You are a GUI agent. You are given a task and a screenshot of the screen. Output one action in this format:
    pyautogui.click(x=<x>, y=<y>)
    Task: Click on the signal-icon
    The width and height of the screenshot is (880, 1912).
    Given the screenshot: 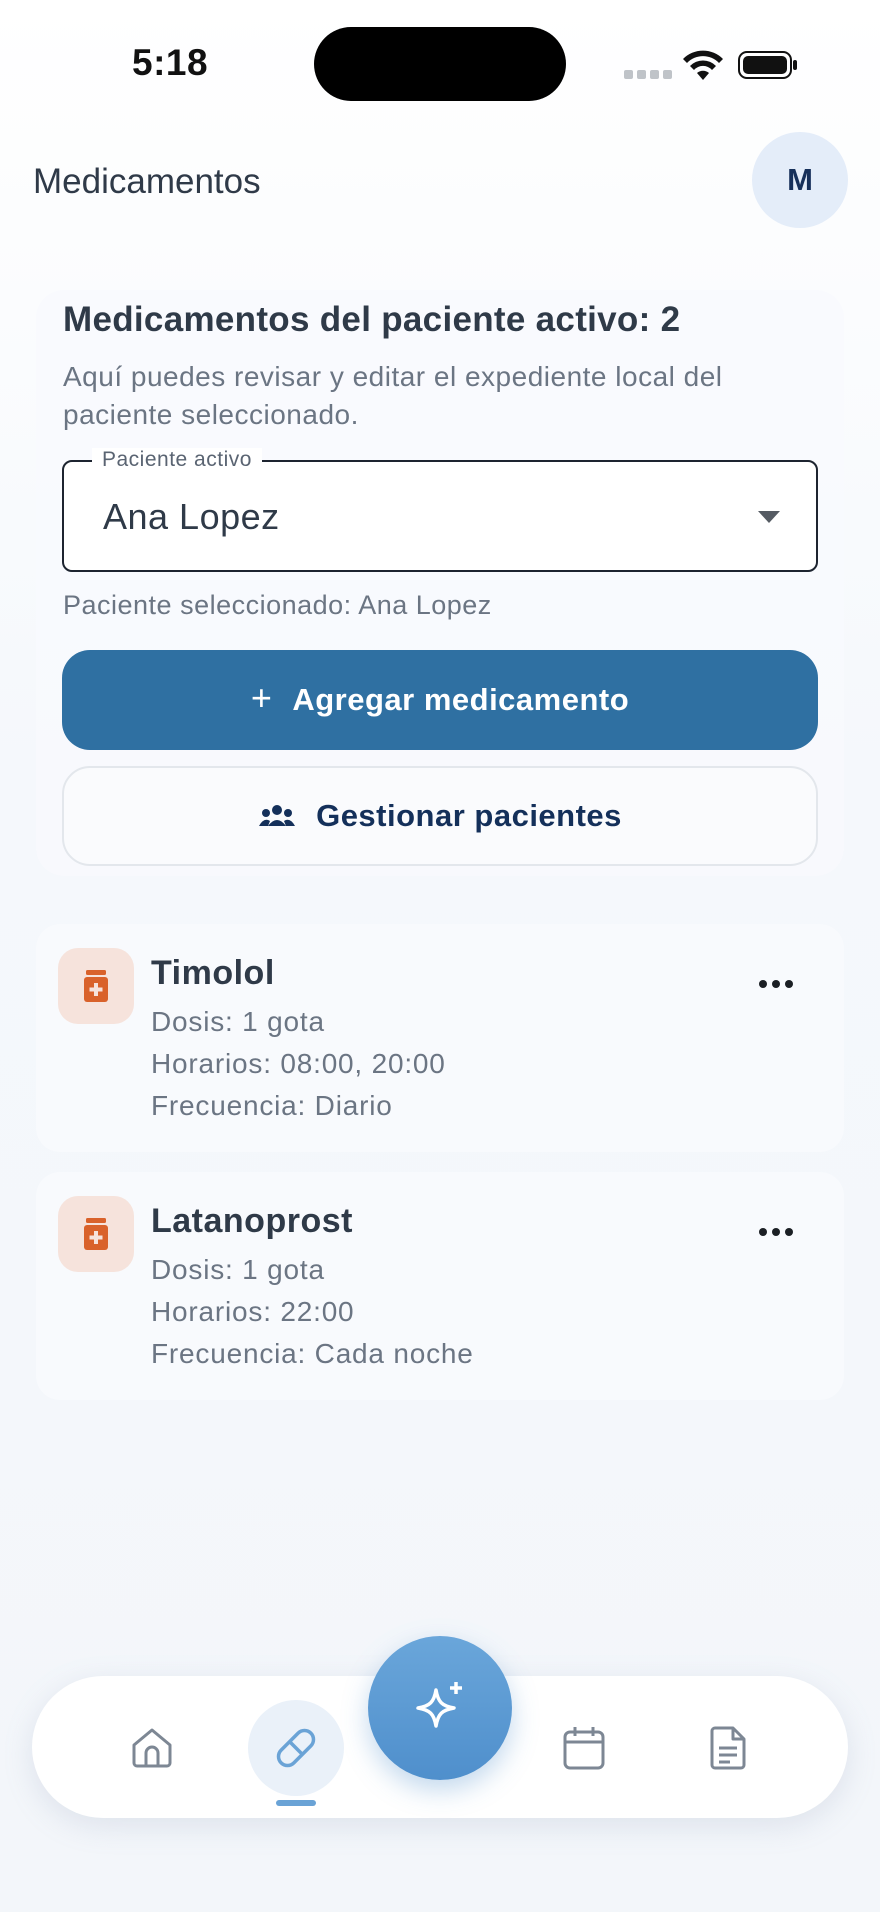 What is the action you would take?
    pyautogui.click(x=648, y=74)
    